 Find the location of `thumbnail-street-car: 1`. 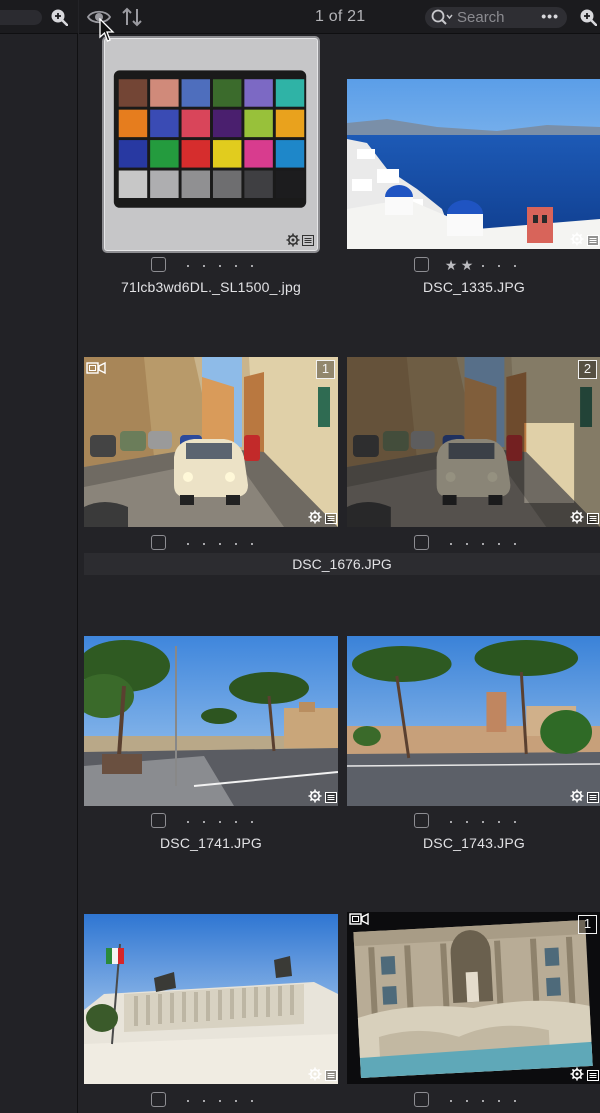

thumbnail-street-car: 1 is located at coordinates (211, 442).